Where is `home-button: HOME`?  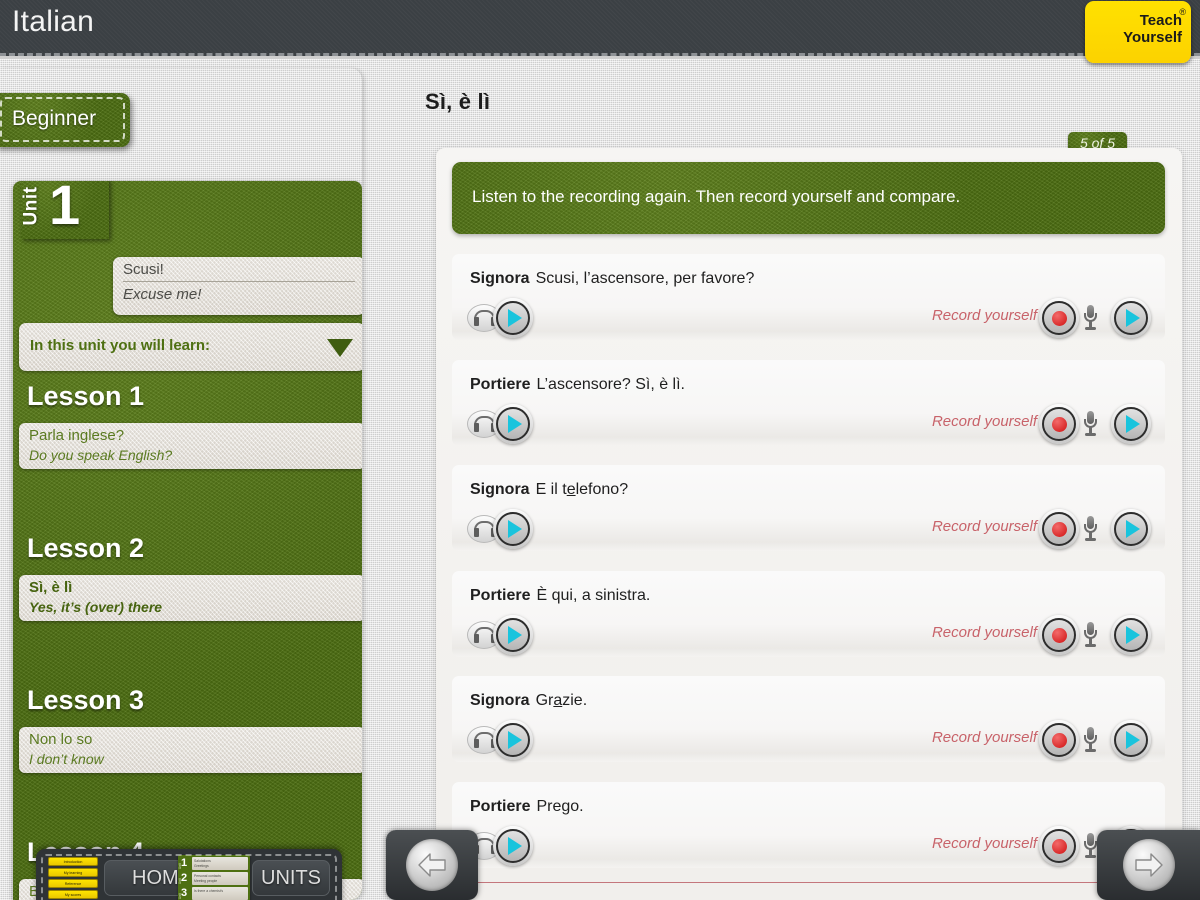
home-button: HOME is located at coordinates (162, 878).